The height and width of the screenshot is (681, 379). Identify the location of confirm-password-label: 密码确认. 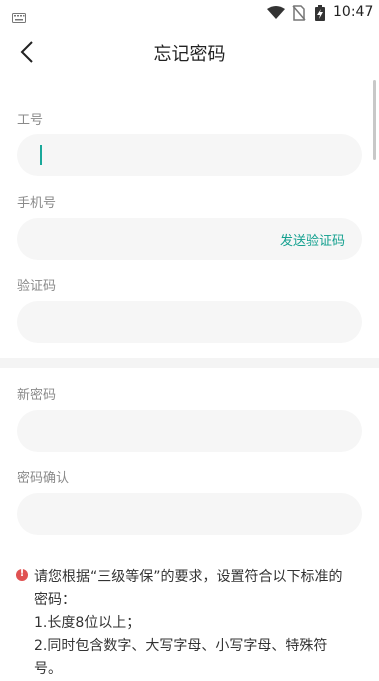
(43, 478).